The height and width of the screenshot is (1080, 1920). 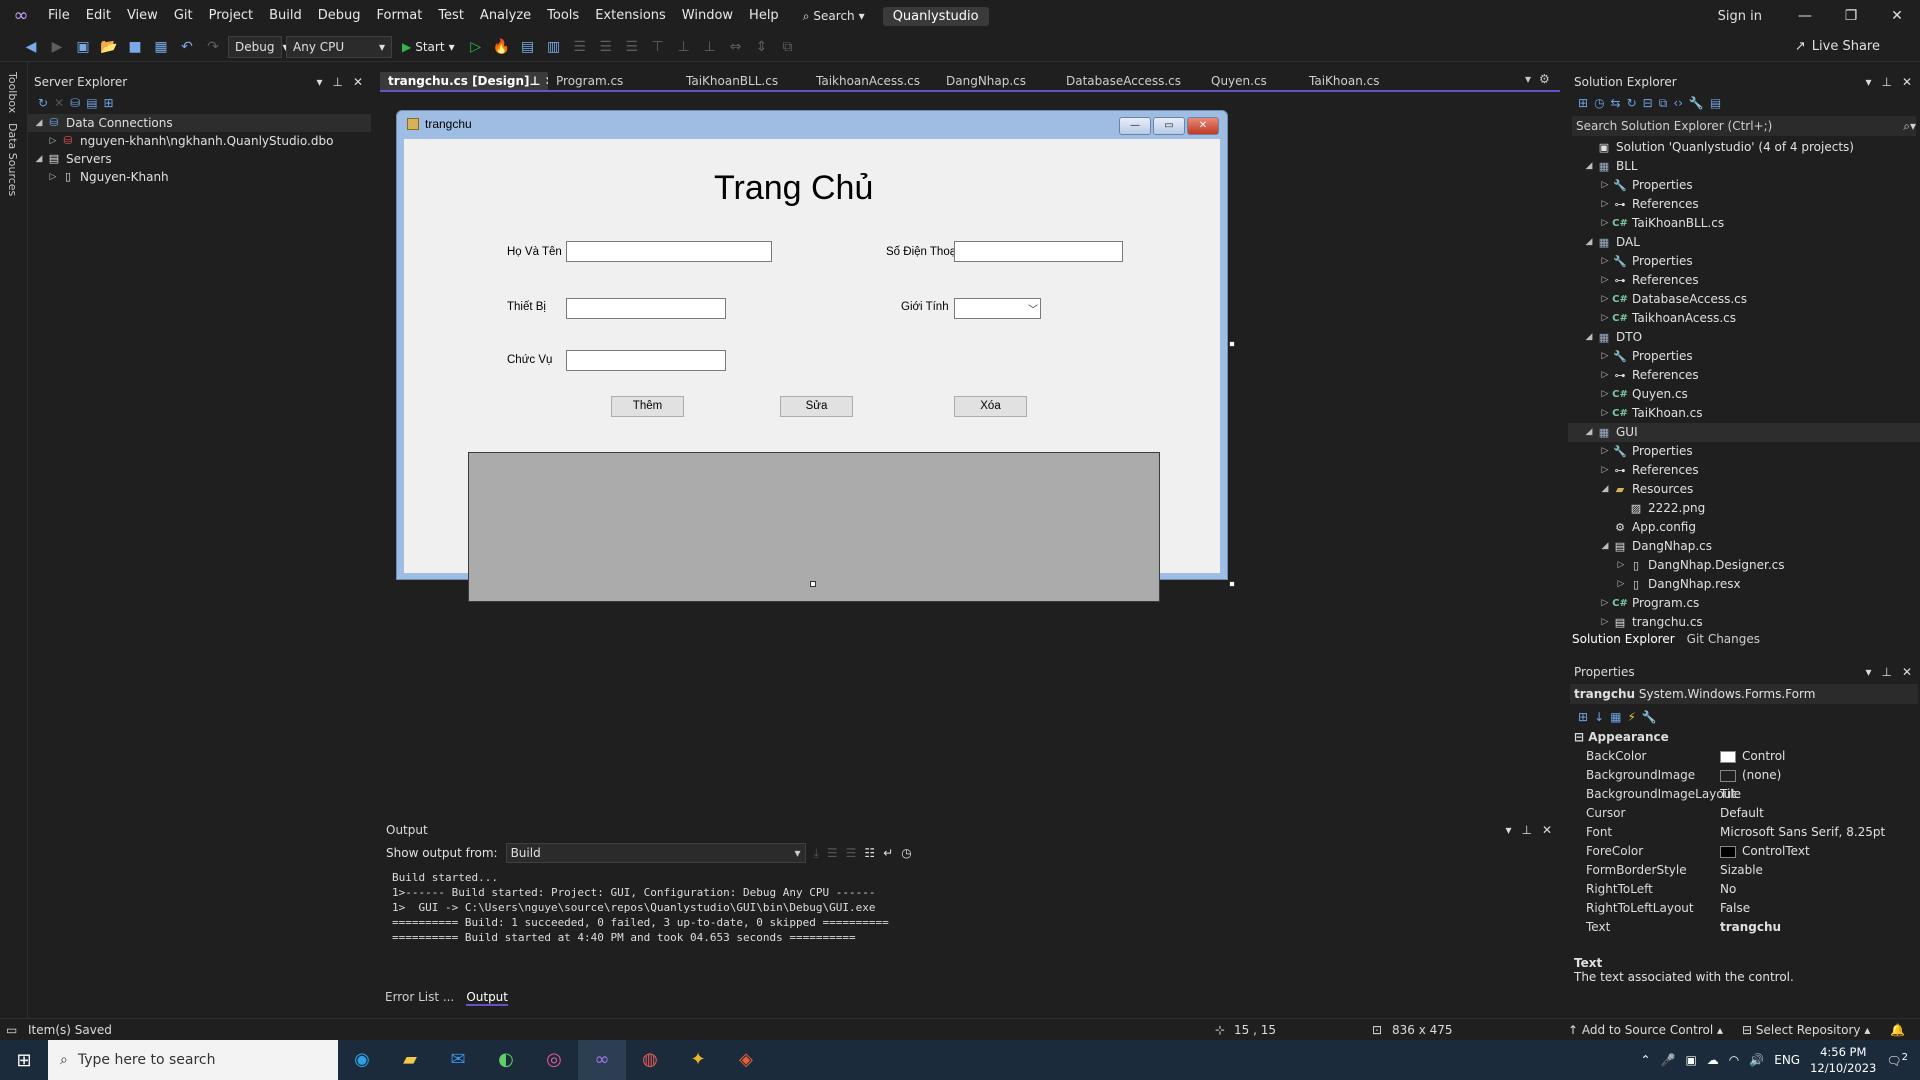 What do you see at coordinates (650, 1060) in the screenshot?
I see `chrome-icon: ◍` at bounding box center [650, 1060].